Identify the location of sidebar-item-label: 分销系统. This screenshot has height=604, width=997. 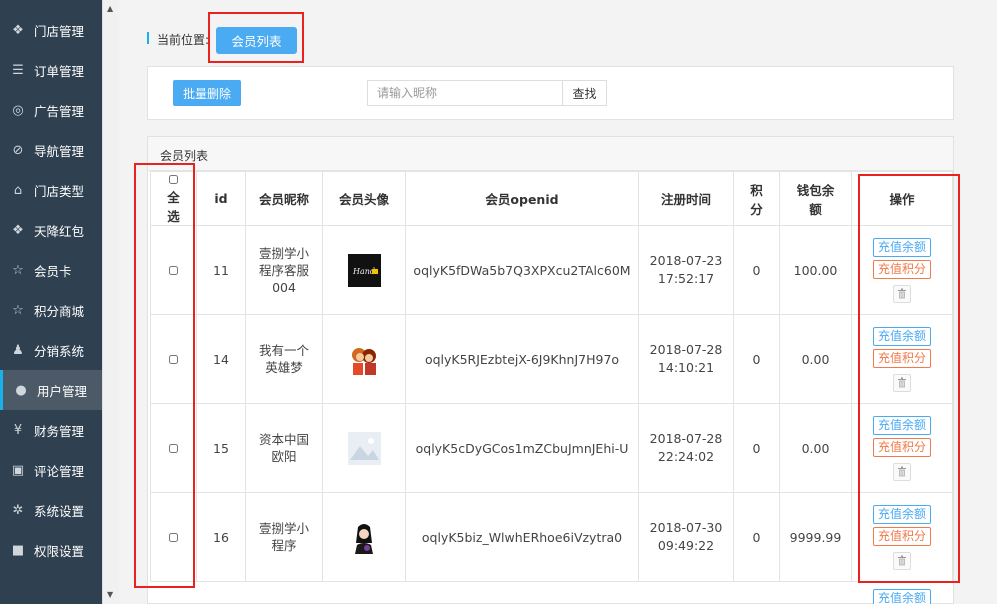
(59, 351).